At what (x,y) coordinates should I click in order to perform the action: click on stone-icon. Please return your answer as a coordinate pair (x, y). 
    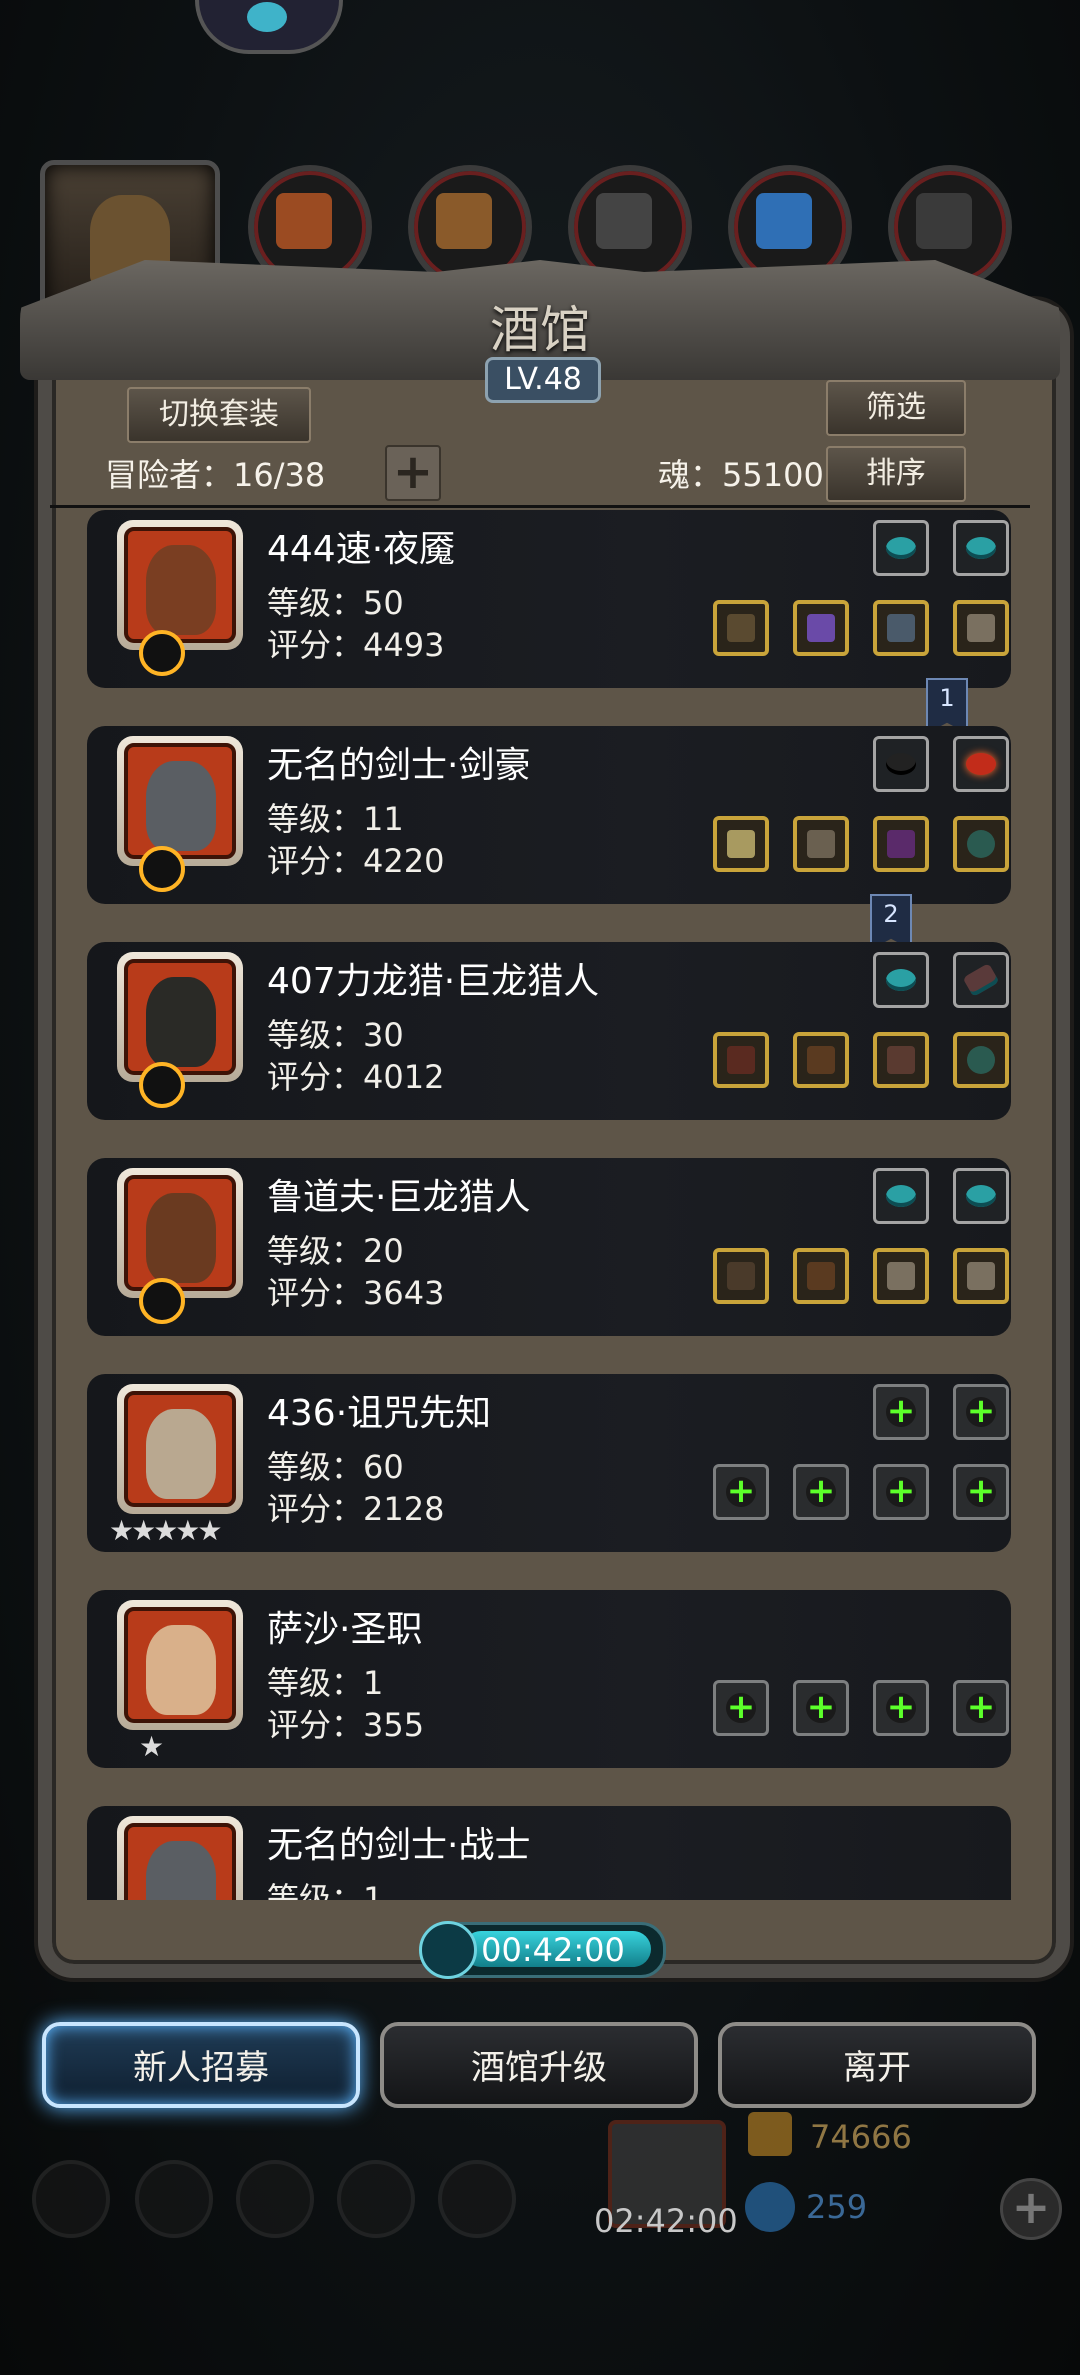
    Looking at the image, I should click on (624, 221).